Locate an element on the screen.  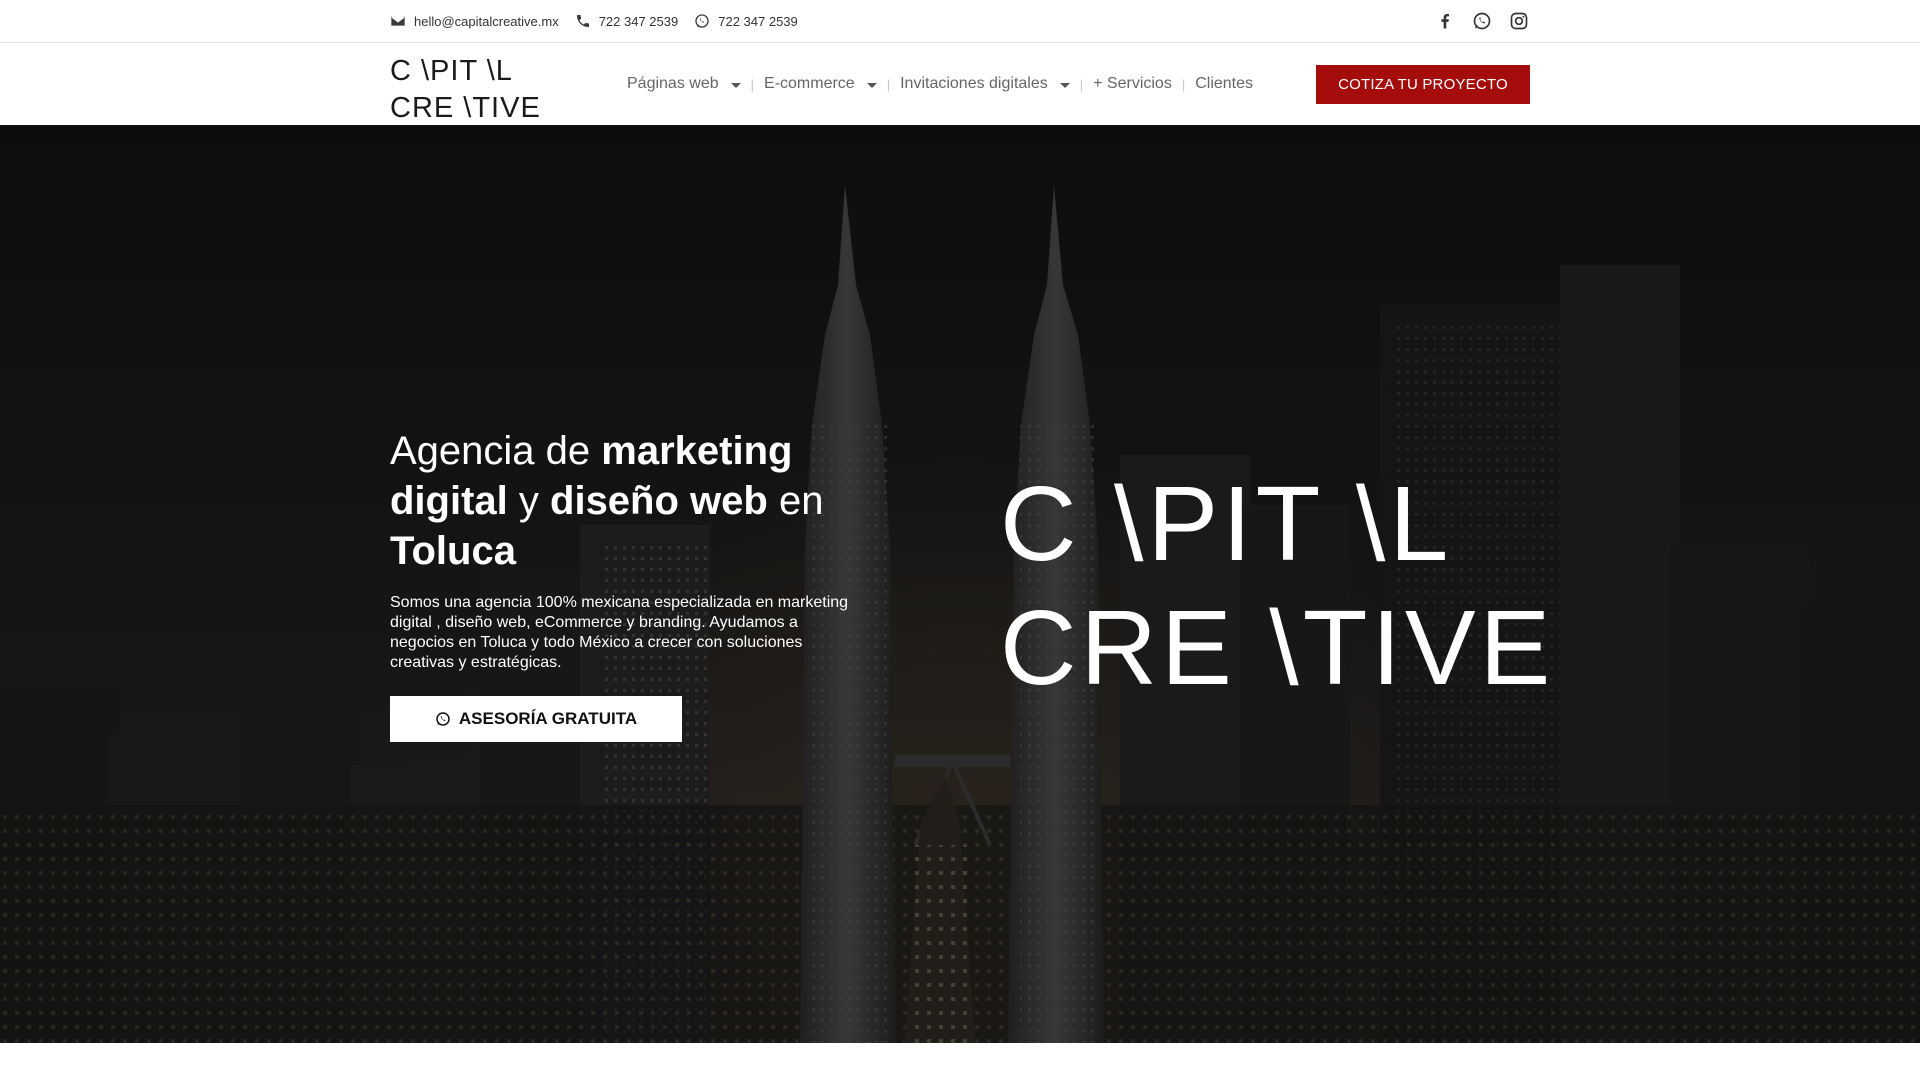
instagram-icon is located at coordinates (1519, 21).